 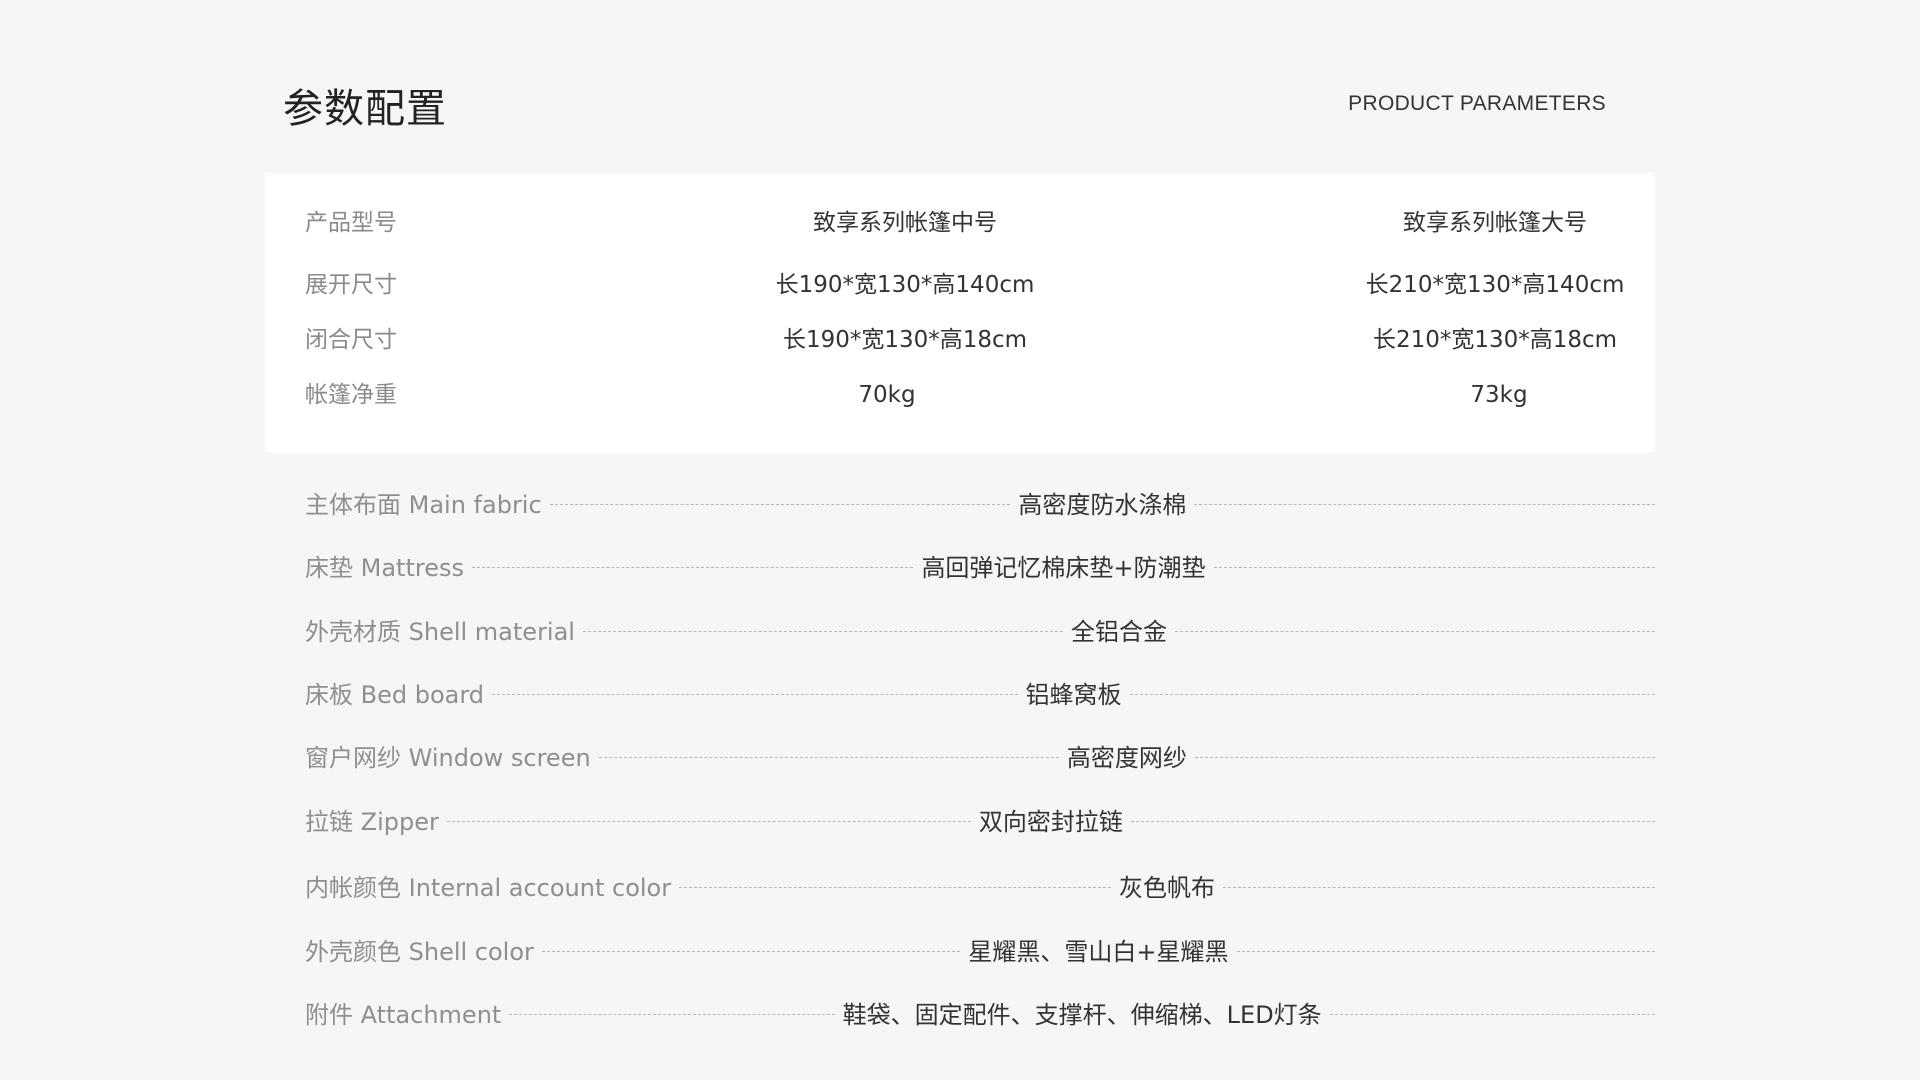 What do you see at coordinates (423, 504) in the screenshot?
I see `material-label: 主体布面 Main fabric` at bounding box center [423, 504].